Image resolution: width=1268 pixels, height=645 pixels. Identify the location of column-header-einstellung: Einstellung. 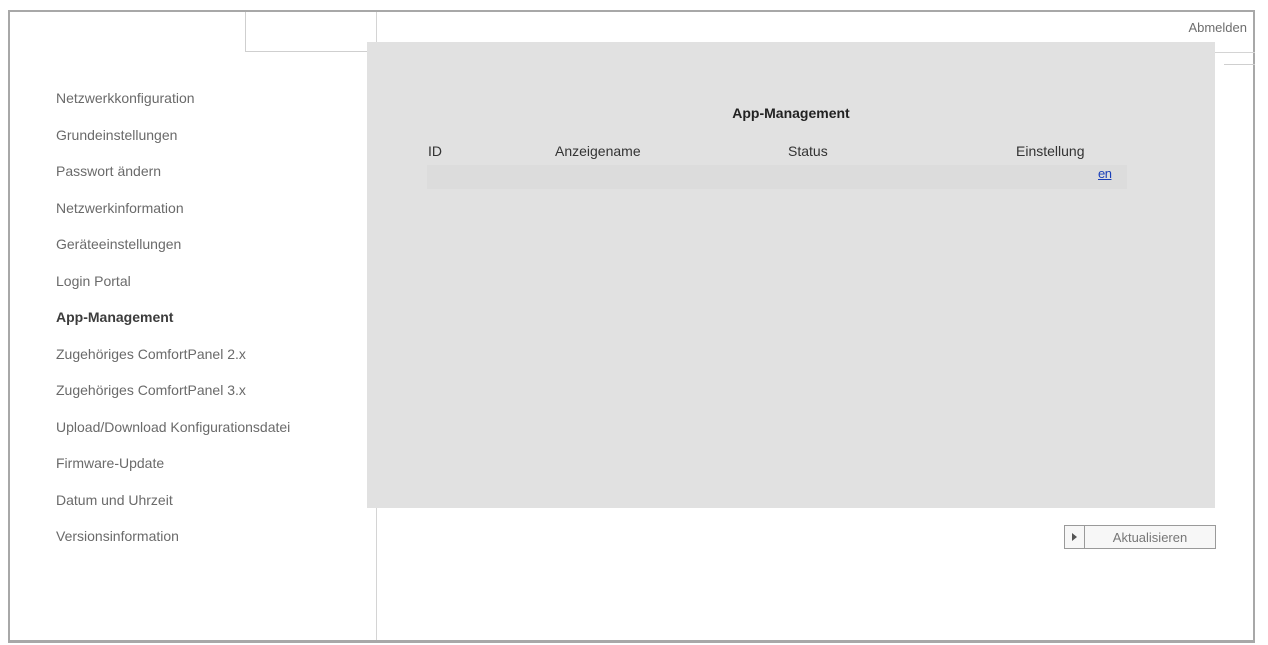
(1050, 151).